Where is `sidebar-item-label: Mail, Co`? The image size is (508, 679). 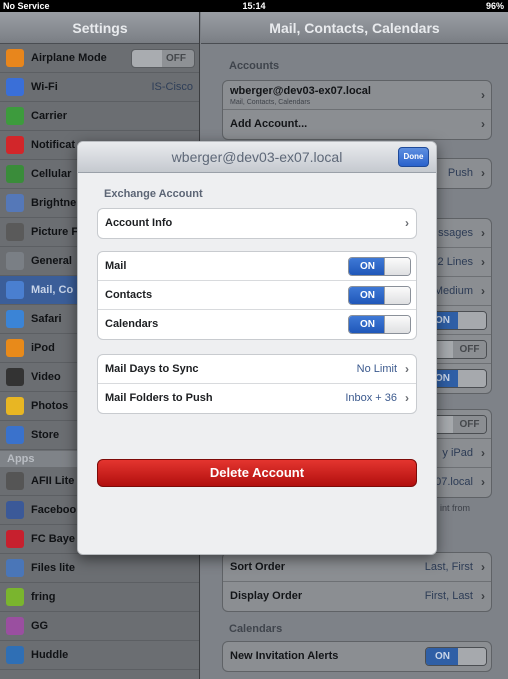 sidebar-item-label: Mail, Co is located at coordinates (52, 290).